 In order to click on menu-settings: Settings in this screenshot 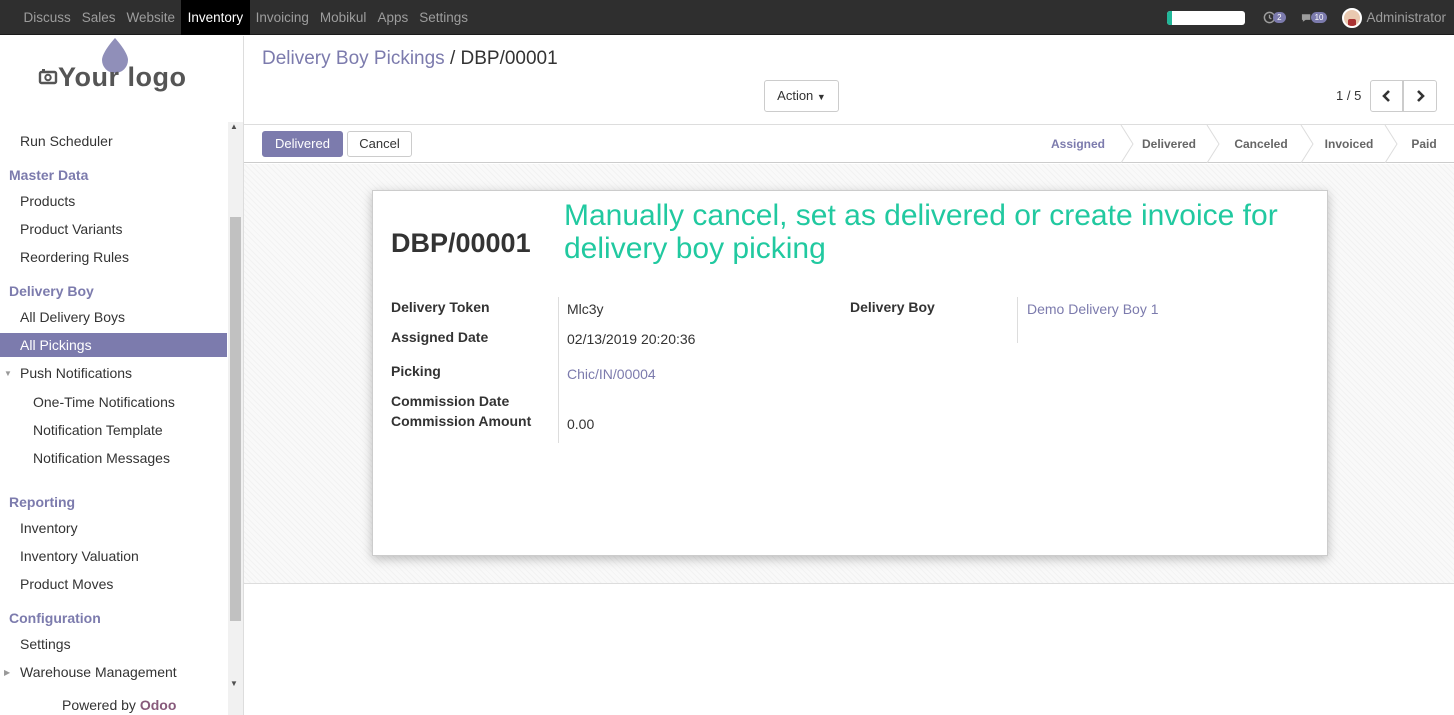, I will do `click(444, 17)`.